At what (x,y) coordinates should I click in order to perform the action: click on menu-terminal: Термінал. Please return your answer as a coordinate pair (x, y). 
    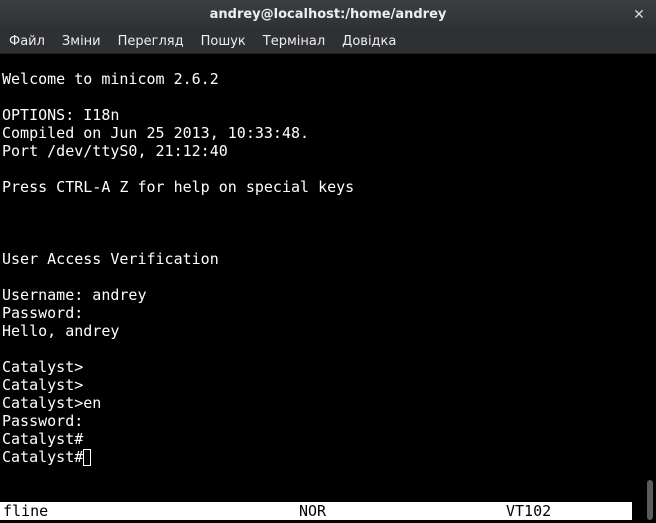
    Looking at the image, I should click on (293, 41).